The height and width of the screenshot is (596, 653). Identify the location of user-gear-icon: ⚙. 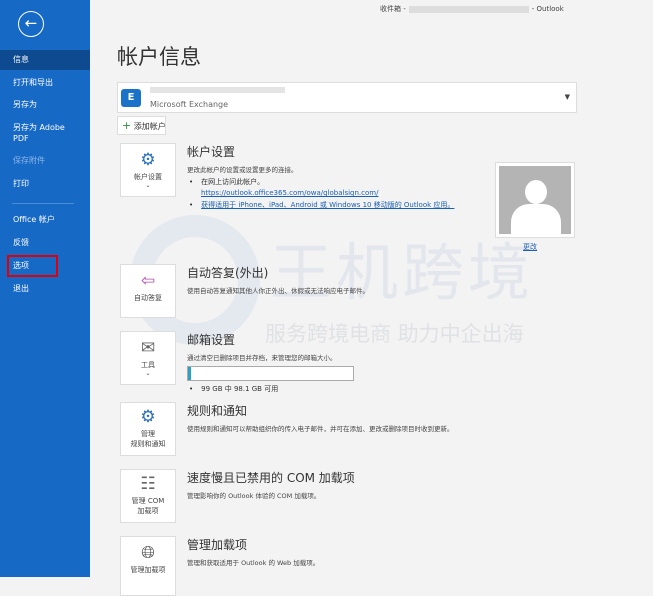
(148, 160).